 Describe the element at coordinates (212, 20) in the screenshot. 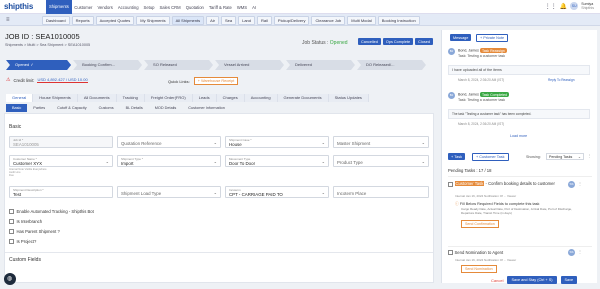

I see `submenu-air: Air` at that location.